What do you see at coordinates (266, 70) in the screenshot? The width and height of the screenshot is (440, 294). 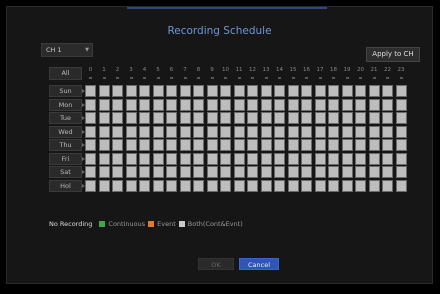 I see `hour-label-13: 13` at bounding box center [266, 70].